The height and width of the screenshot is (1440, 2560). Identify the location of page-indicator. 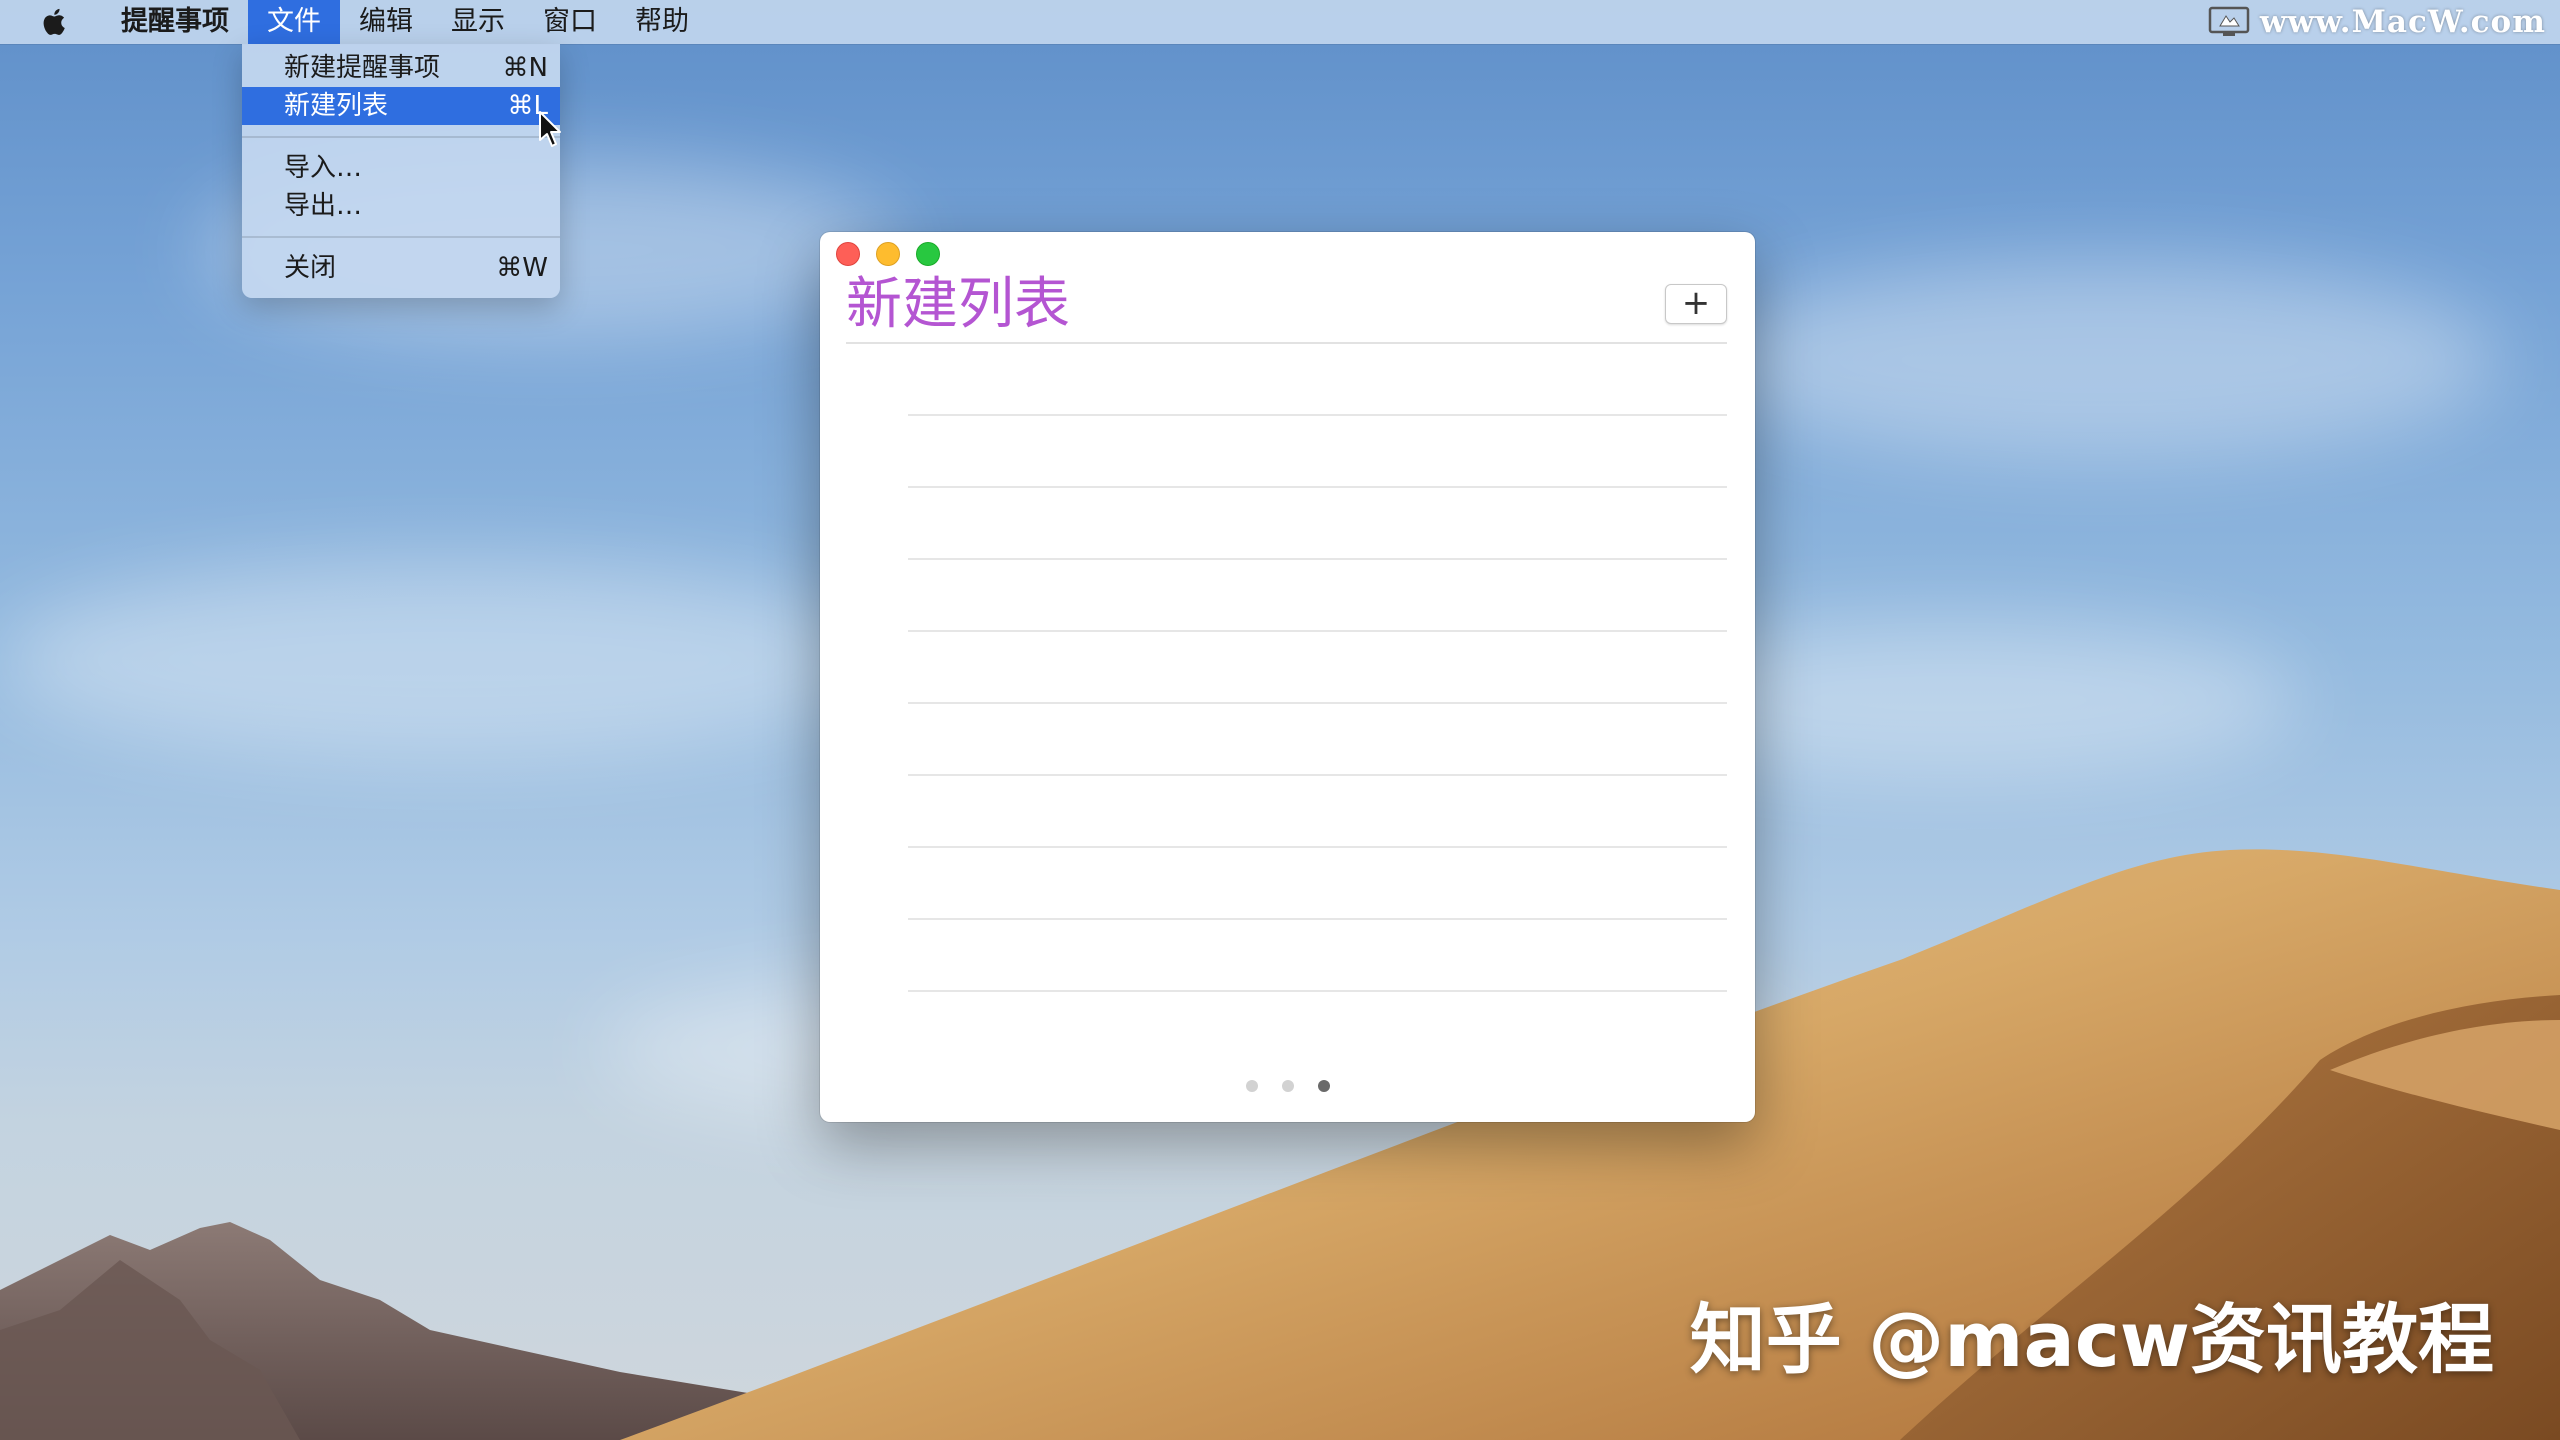
(1287, 1086).